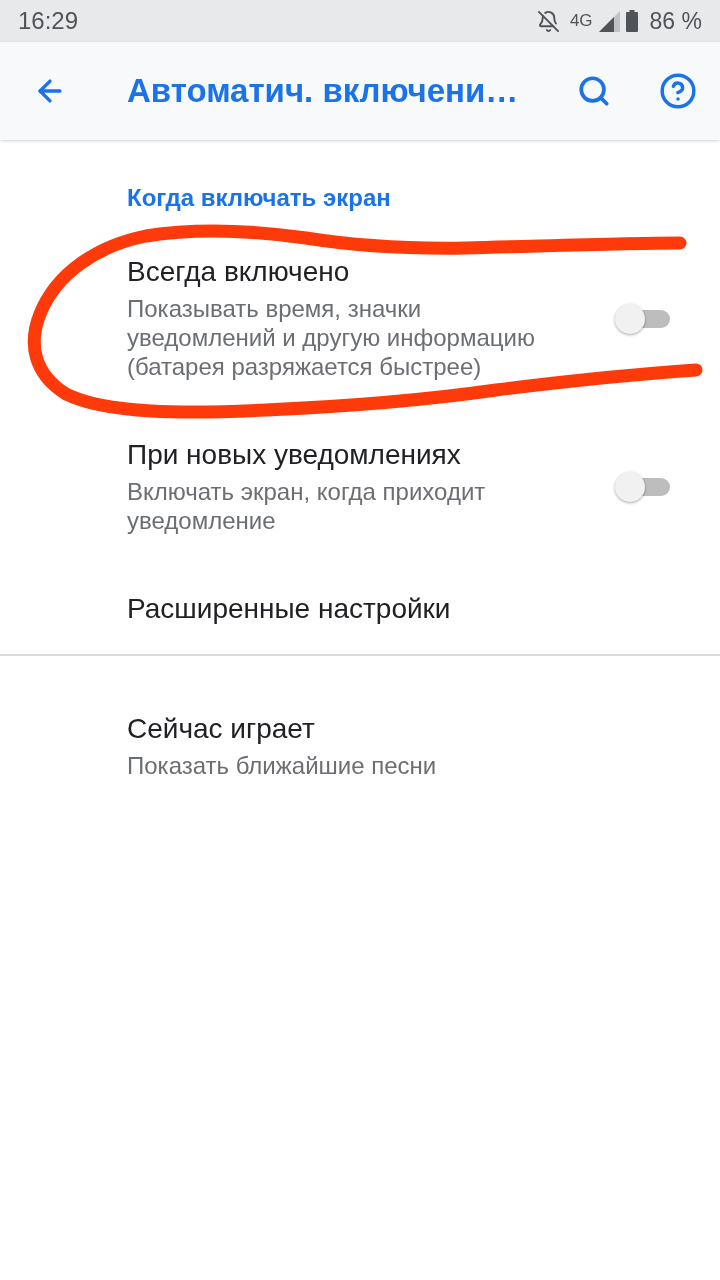 The height and width of the screenshot is (1280, 720). I want to click on setting-summary: Включать экран, когда приходит уведомление, so click(307, 506).